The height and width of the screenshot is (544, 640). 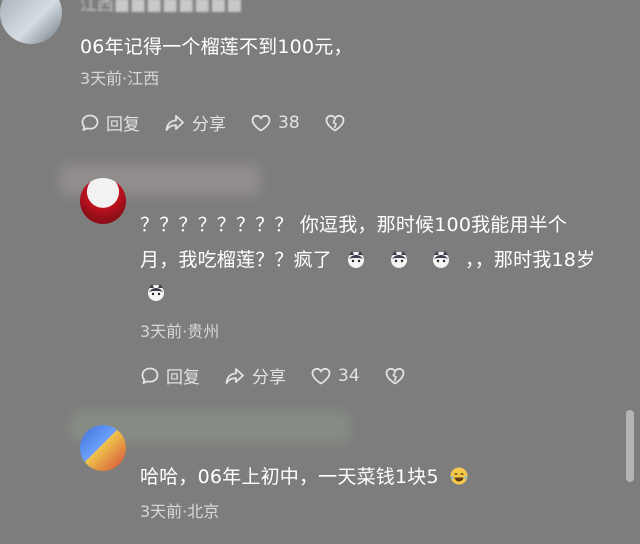 I want to click on like-button: 34, so click(x=335, y=376).